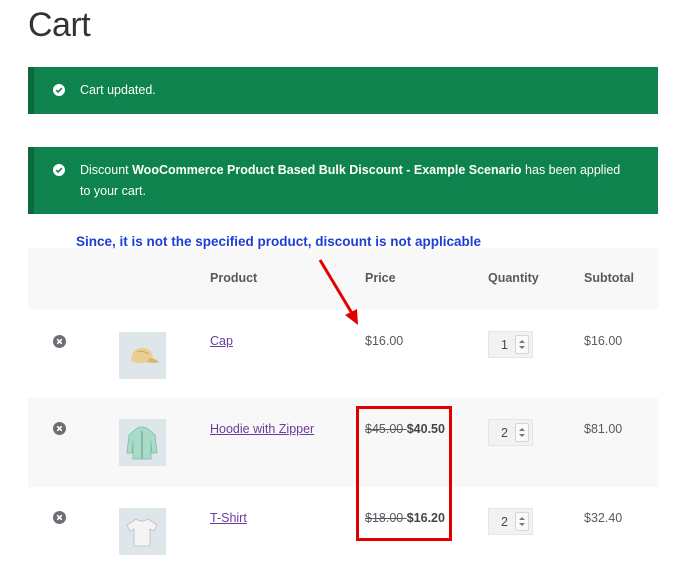 The image size is (676, 576). Describe the element at coordinates (404, 473) in the screenshot. I see `discount-highlight-box` at that location.